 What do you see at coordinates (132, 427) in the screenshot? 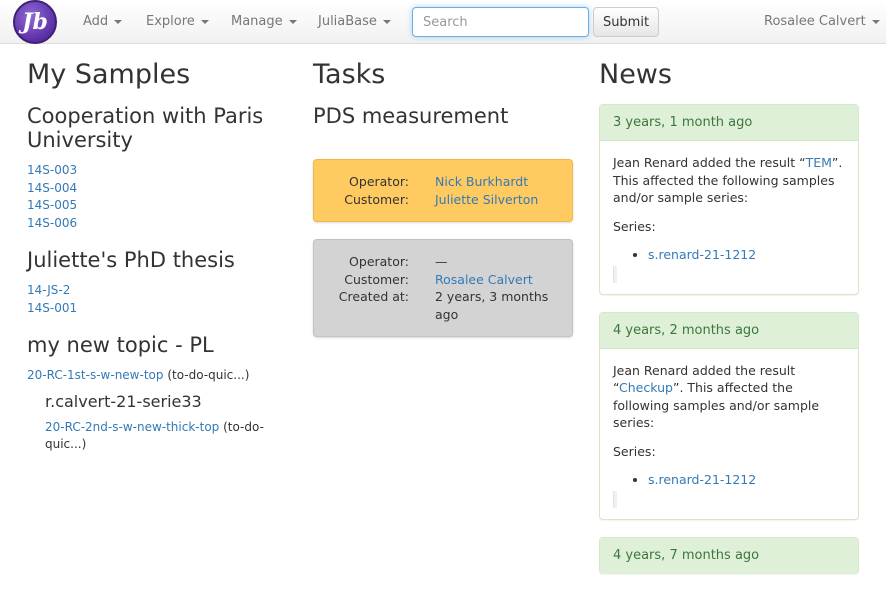
I see `sample-link: 20-RC-2nd-s-w-new-thick-top` at bounding box center [132, 427].